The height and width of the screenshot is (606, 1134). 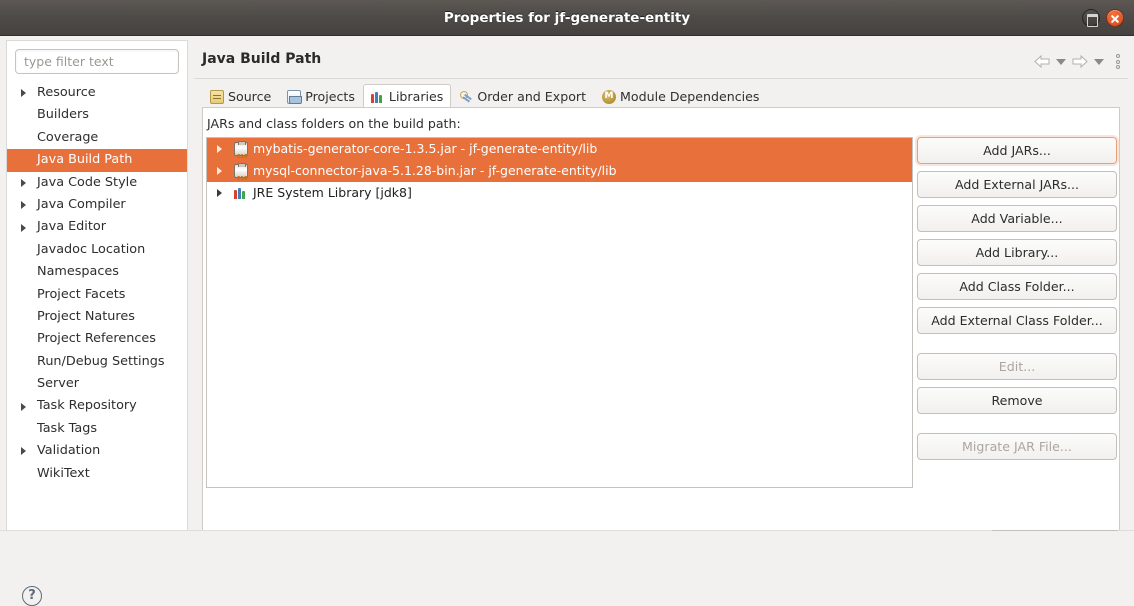 I want to click on sidebar-item-label: Java Code Style, so click(x=87, y=182).